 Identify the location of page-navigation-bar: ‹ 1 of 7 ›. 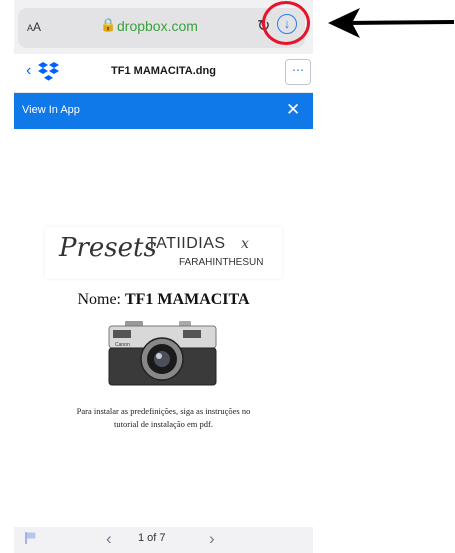
(163, 540).